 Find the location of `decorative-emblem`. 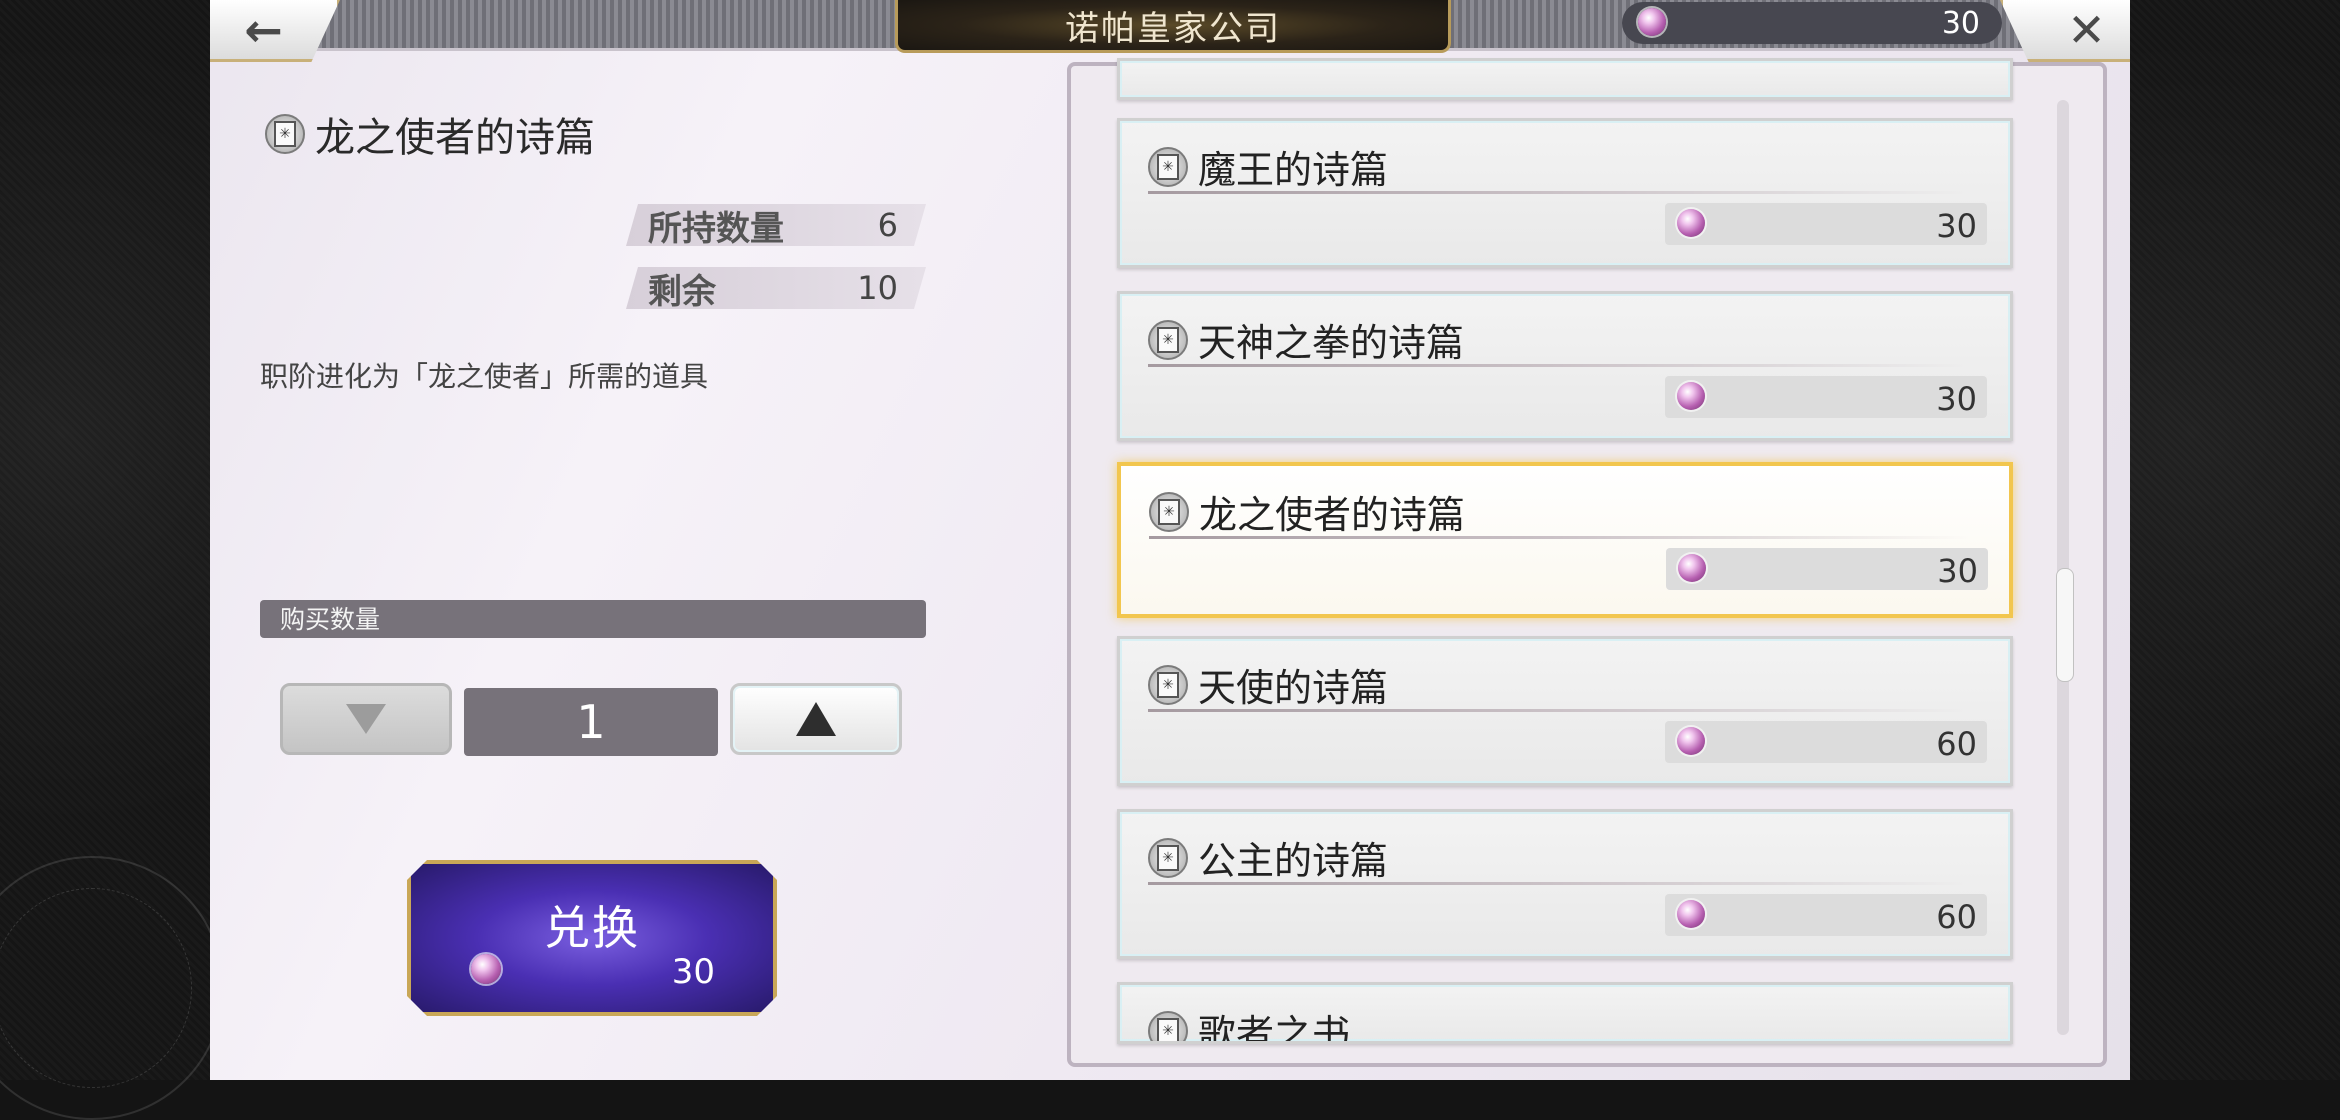

decorative-emblem is located at coordinates (112, 988).